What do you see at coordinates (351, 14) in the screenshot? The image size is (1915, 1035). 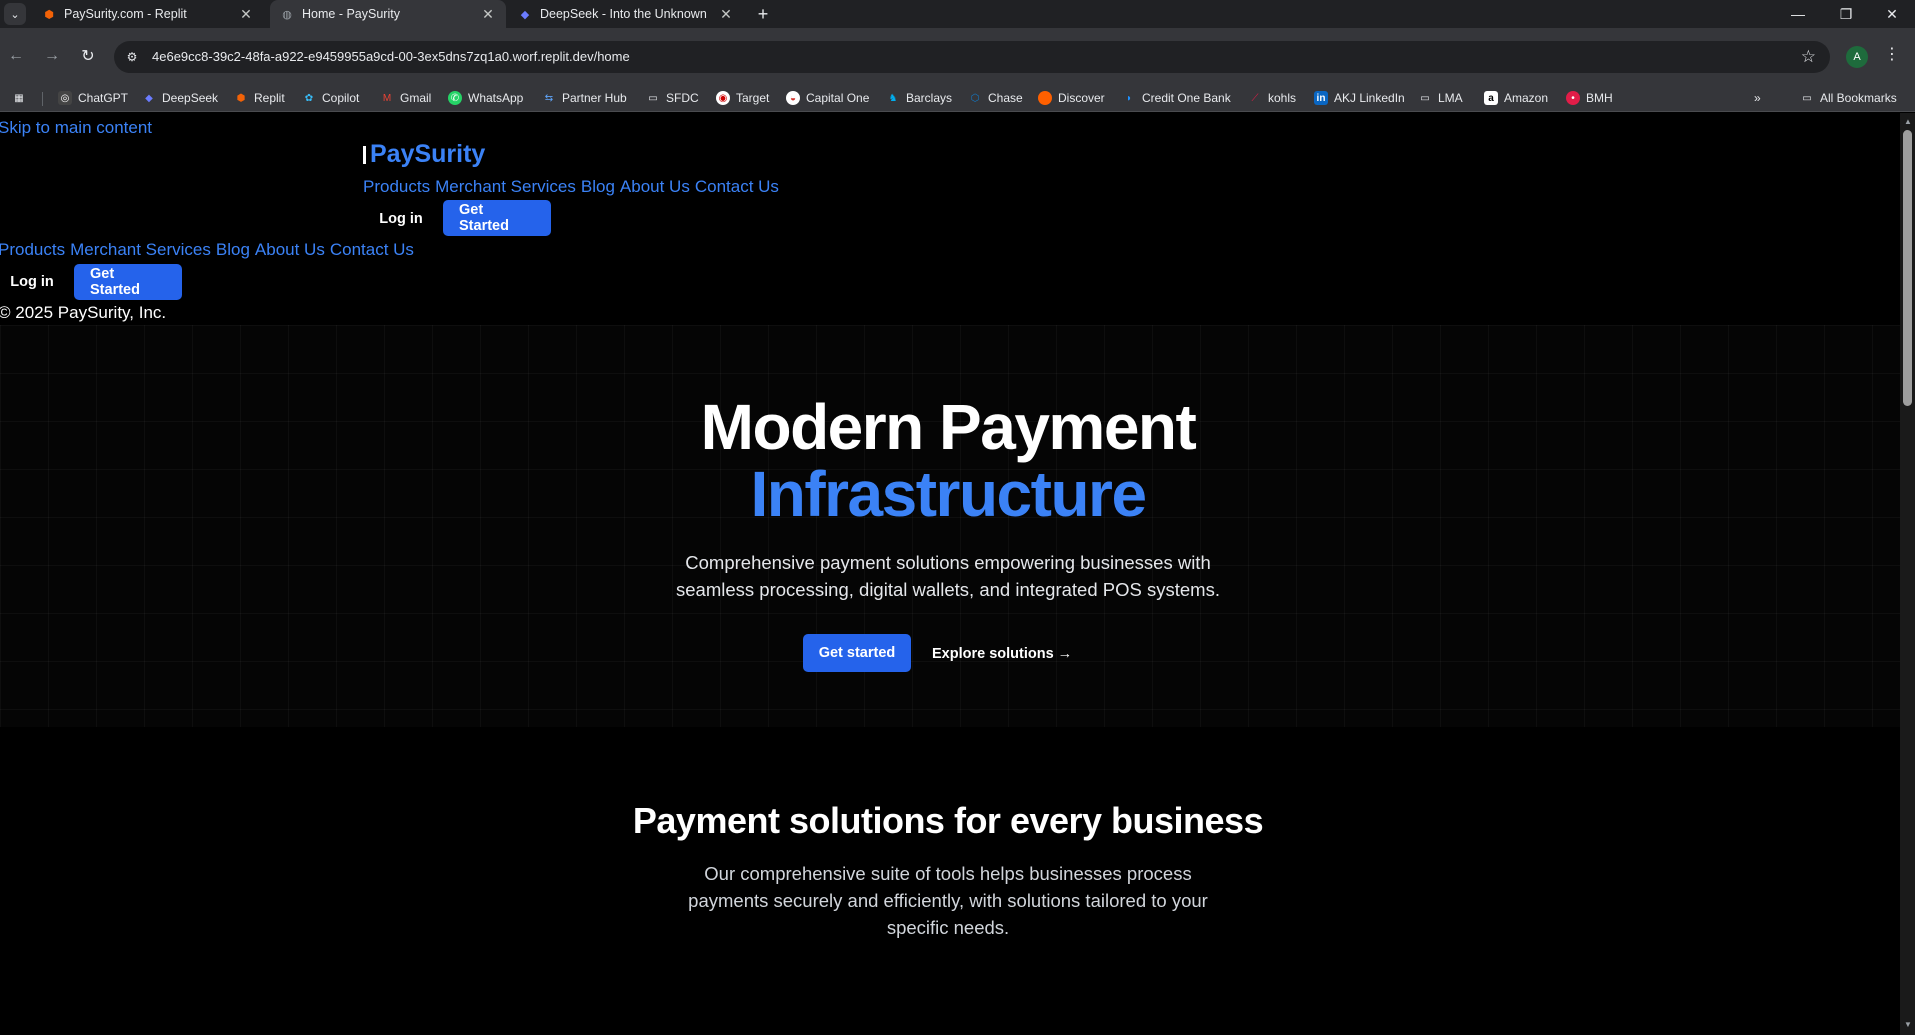 I see `tab-title: Home - PaySurity` at bounding box center [351, 14].